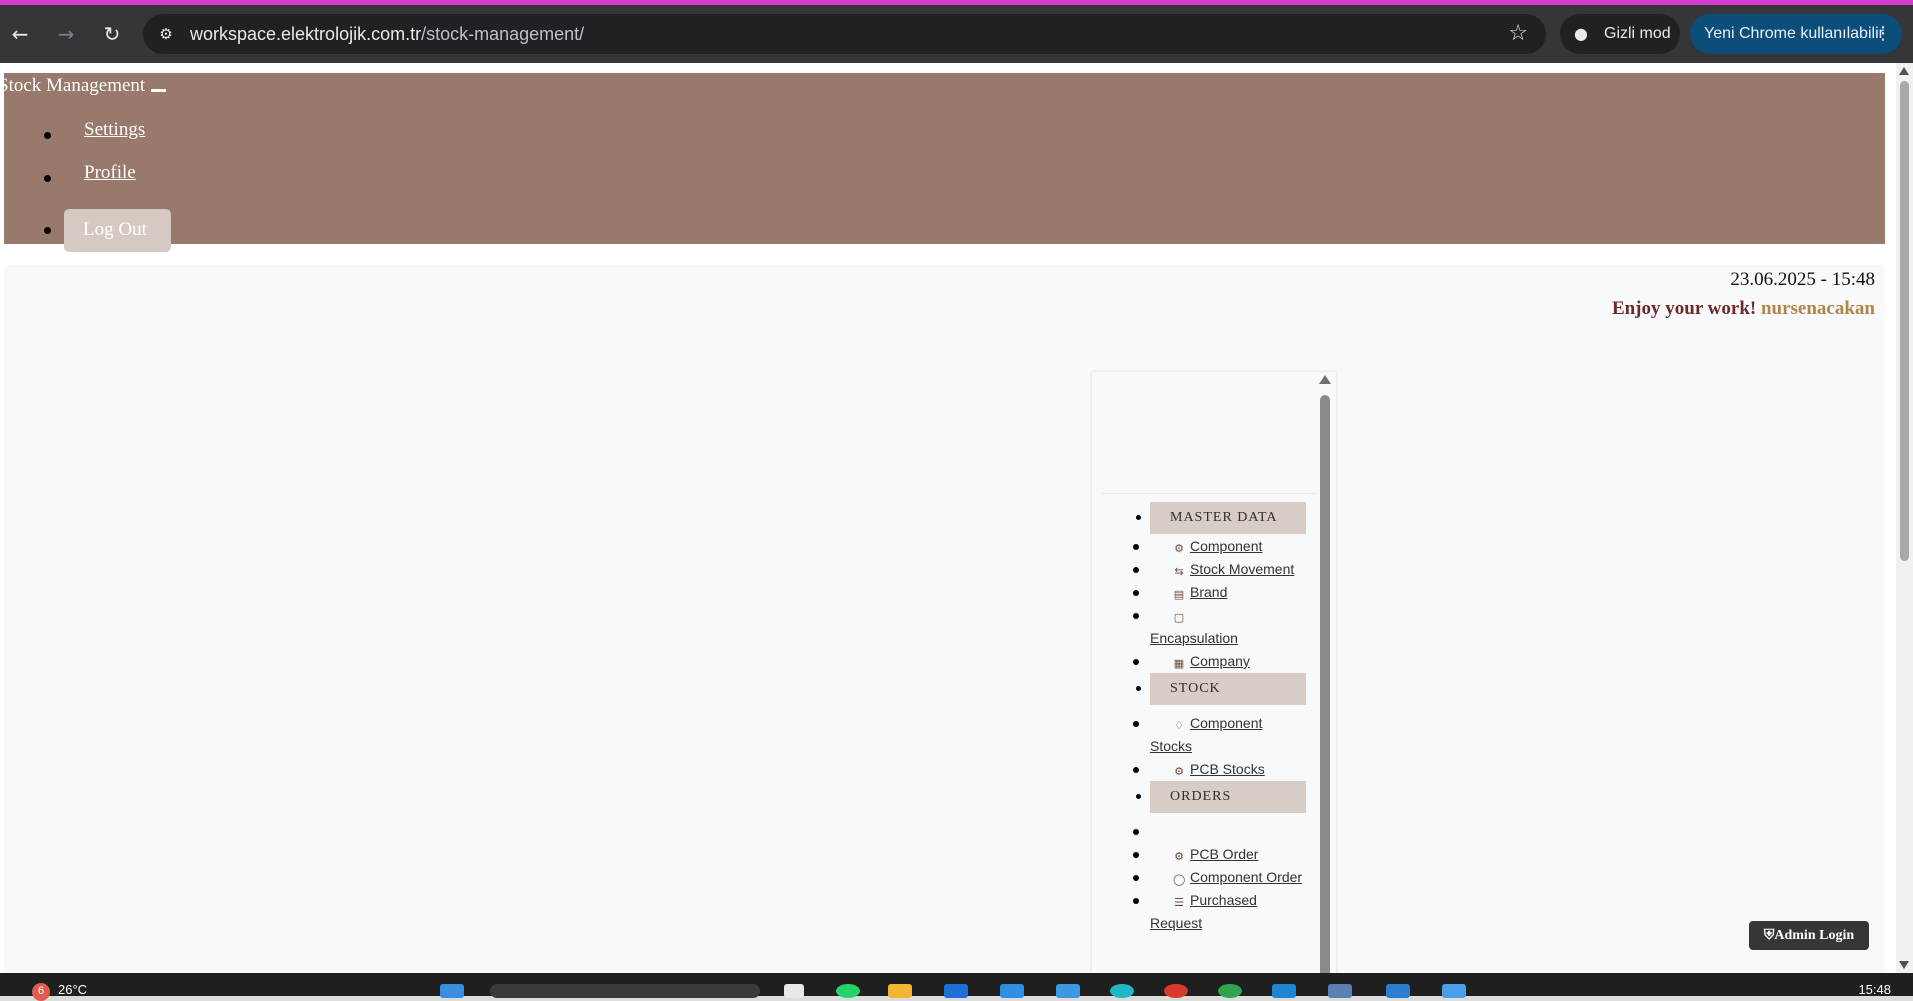  I want to click on sidebar-item-stock-movement: ⇆ Stock Movement, so click(1219, 569).